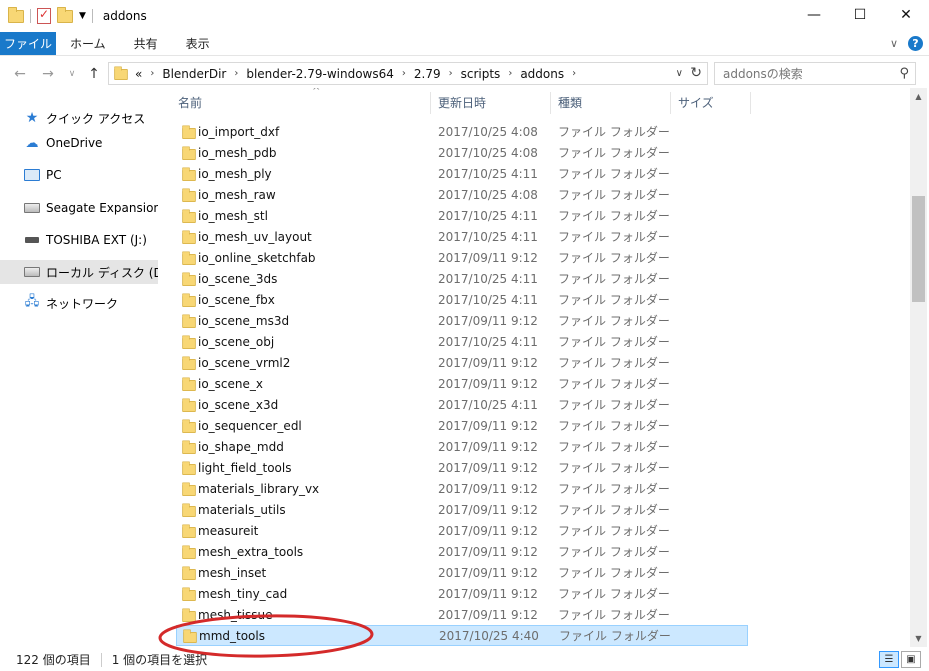 This screenshot has height=671, width=929. I want to click on table-row: measureit 2017/09/11 9:12 ファイル フォルダー, so click(462, 530).